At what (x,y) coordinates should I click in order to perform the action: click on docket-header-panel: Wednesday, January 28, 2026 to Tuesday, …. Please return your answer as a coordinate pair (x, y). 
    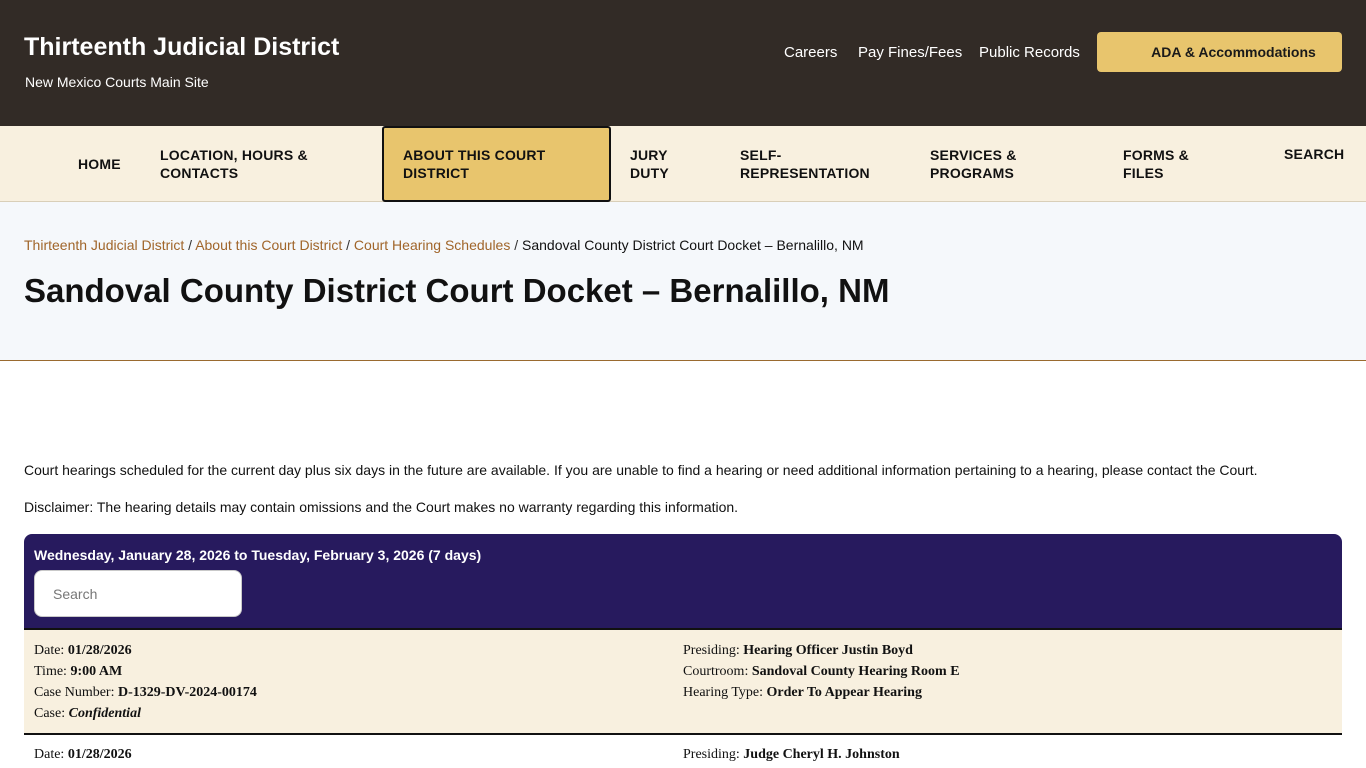
    Looking at the image, I should click on (683, 581).